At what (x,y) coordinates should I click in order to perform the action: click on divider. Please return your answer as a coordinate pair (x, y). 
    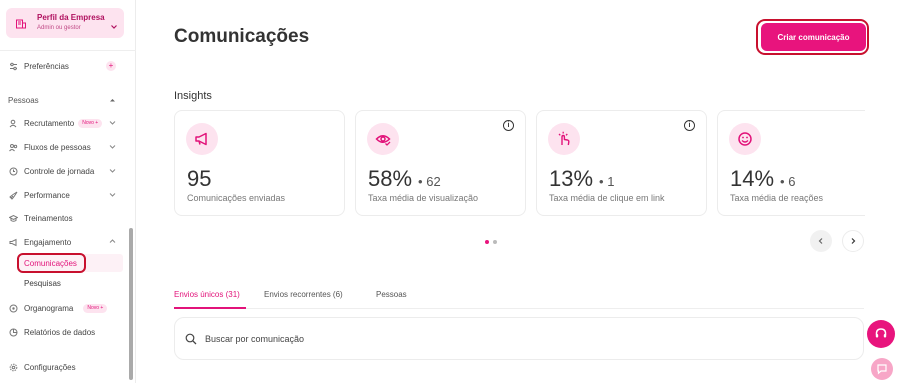
    Looking at the image, I should click on (68, 50).